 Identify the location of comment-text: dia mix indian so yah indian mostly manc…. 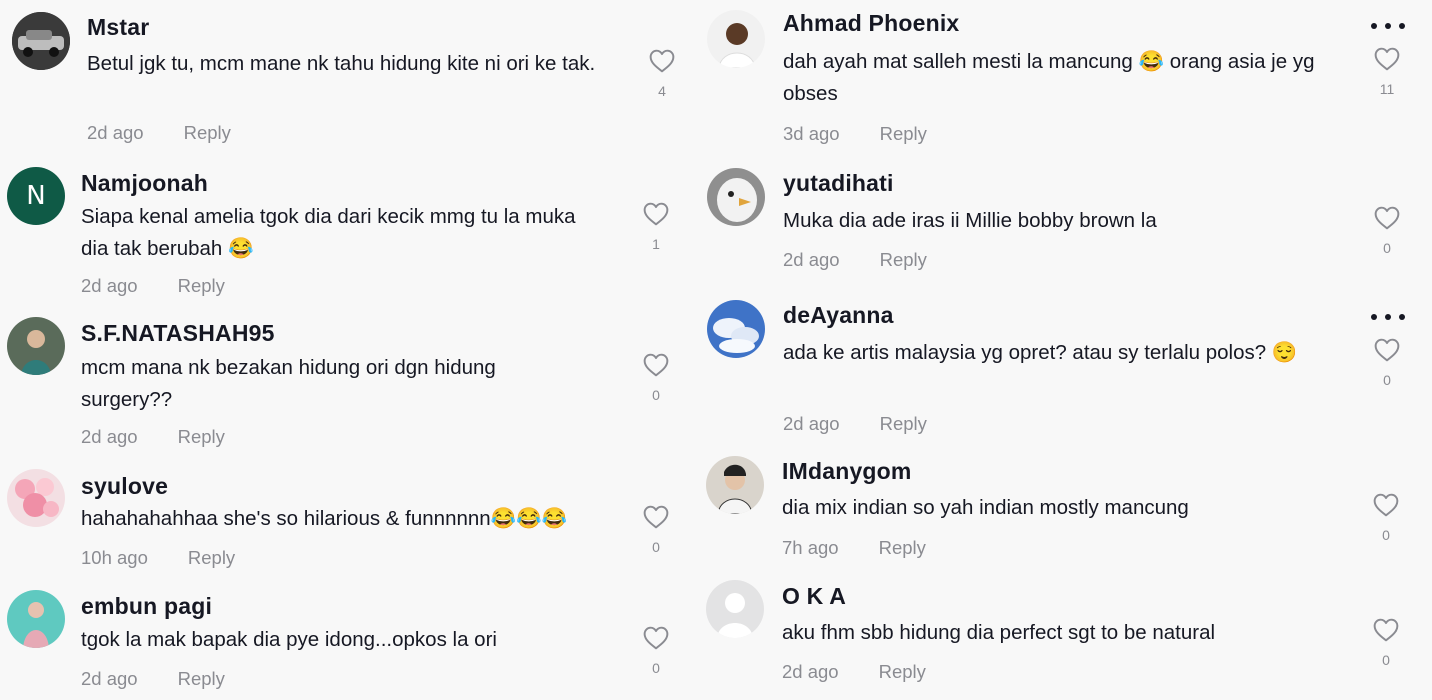
(985, 507).